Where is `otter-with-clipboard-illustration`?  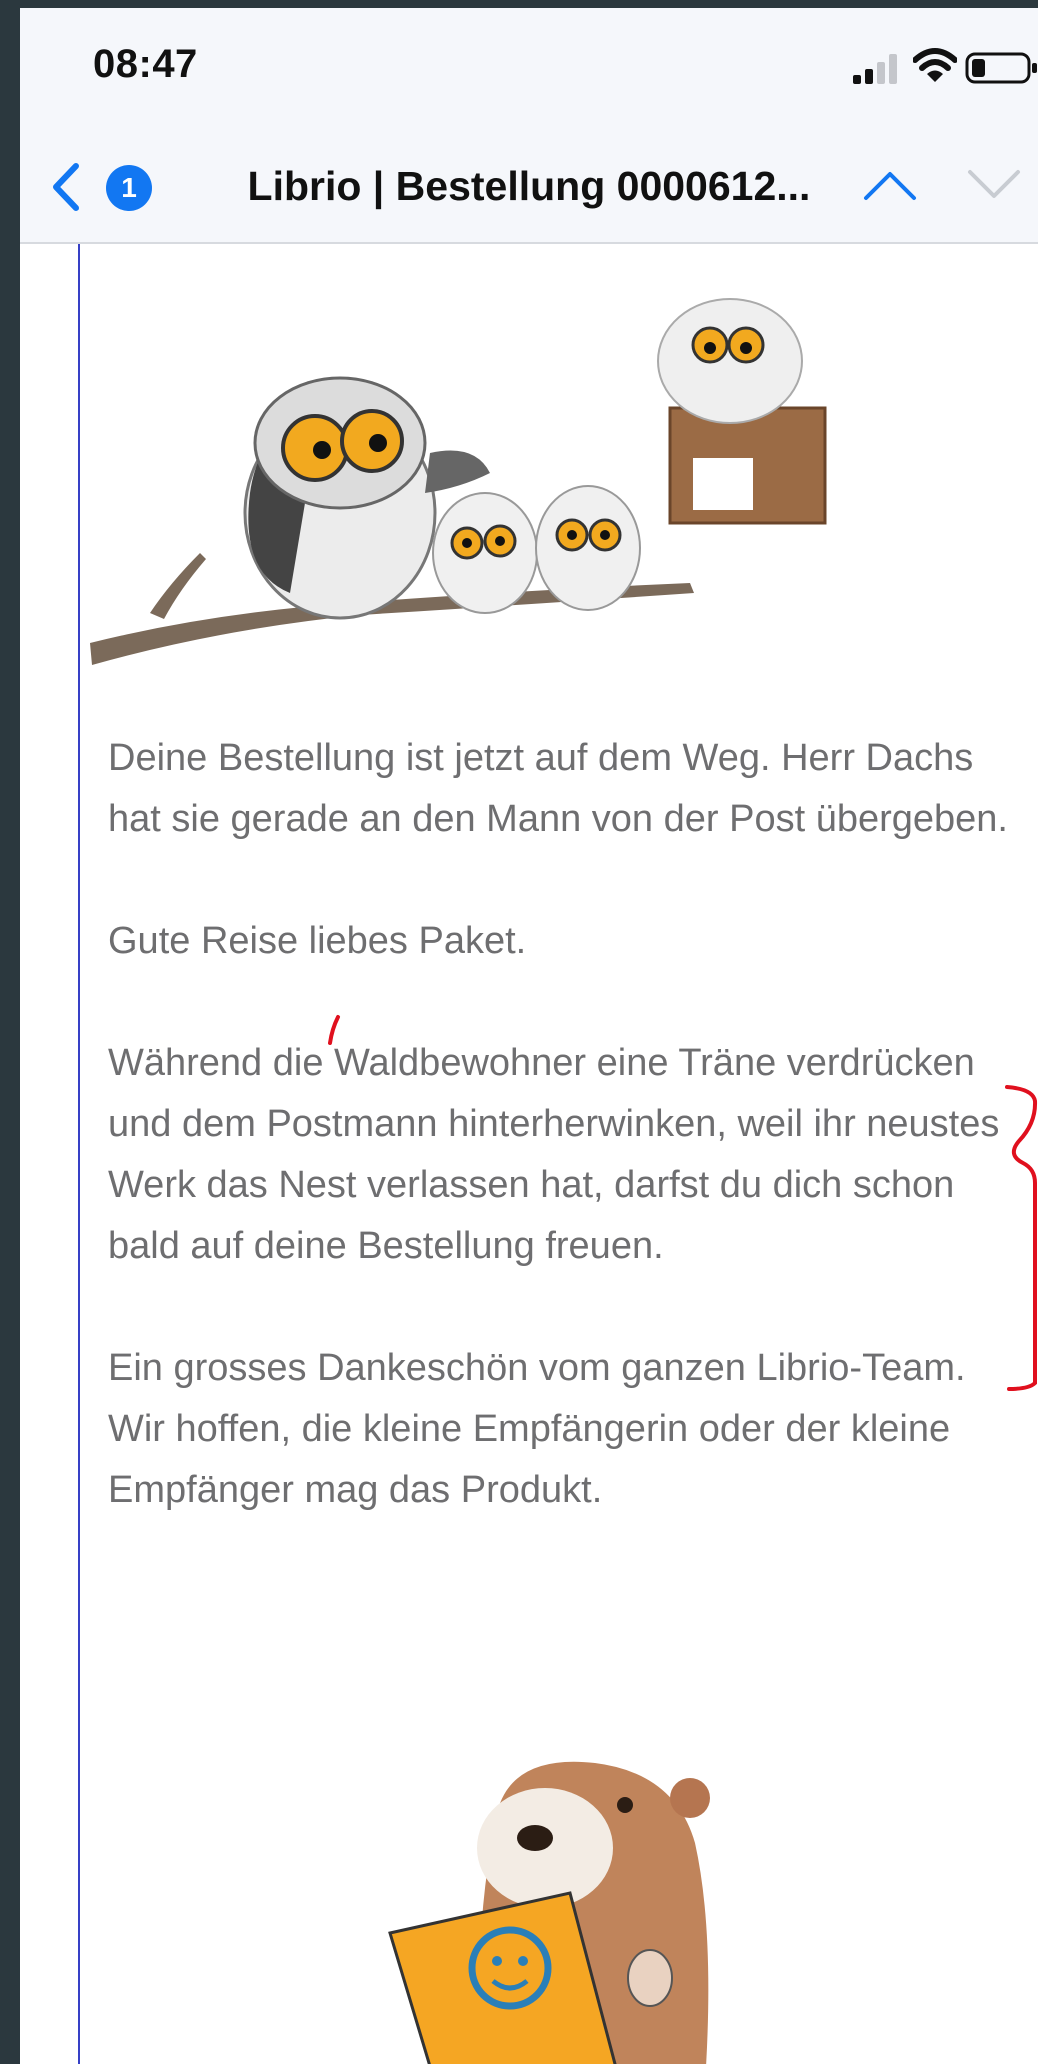 otter-with-clipboard-illustration is located at coordinates (549, 1912).